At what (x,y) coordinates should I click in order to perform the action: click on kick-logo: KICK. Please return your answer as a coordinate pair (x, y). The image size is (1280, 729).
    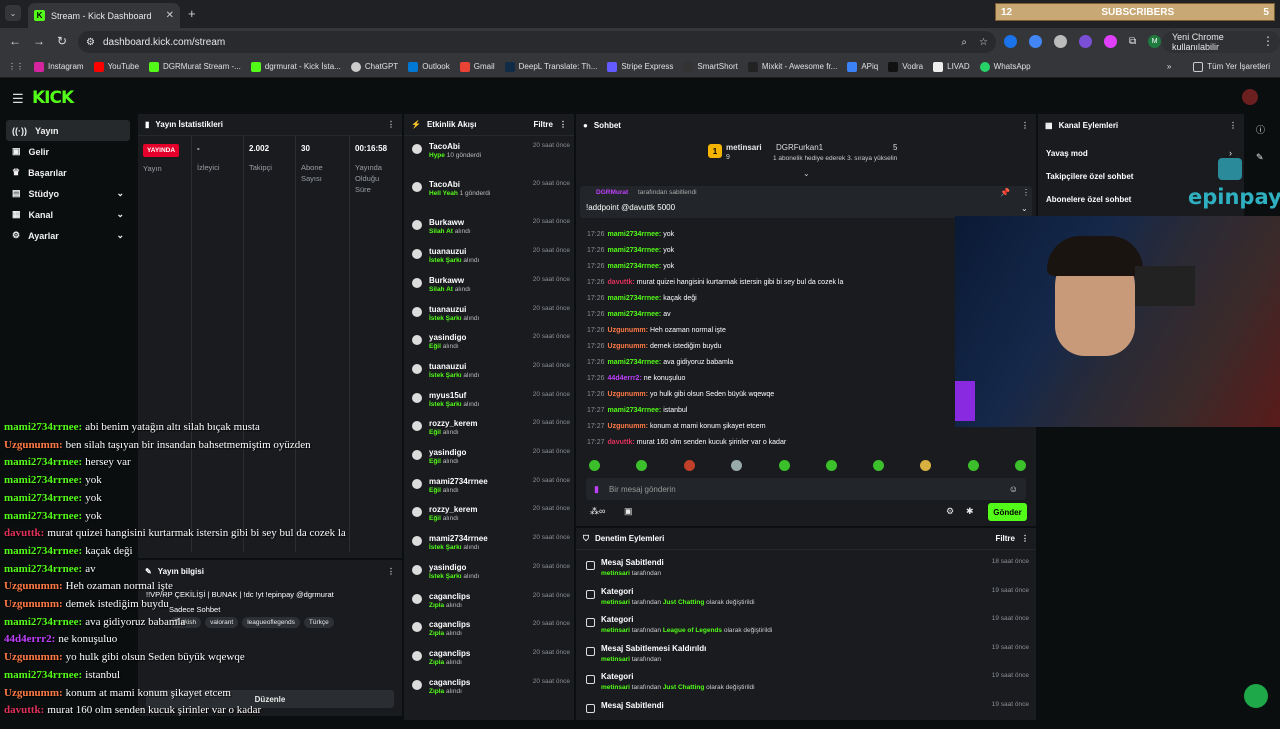
    Looking at the image, I should click on (53, 98).